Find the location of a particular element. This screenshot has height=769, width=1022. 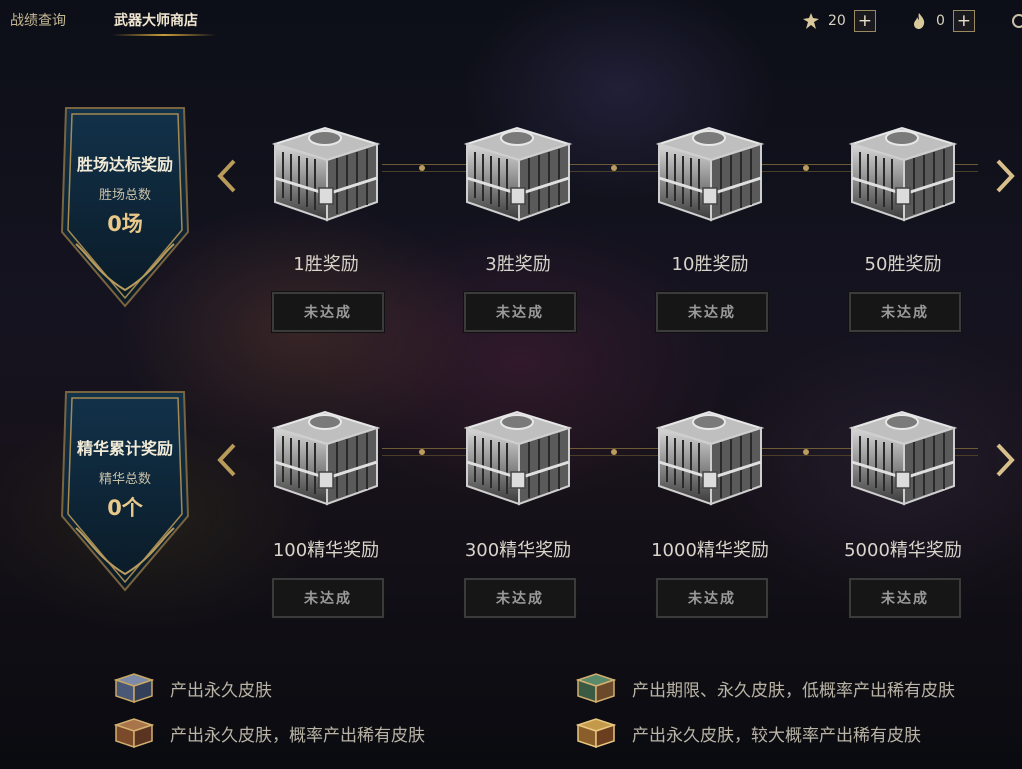

reward-item: 100精华奖励 未达成 is located at coordinates (326, 512).